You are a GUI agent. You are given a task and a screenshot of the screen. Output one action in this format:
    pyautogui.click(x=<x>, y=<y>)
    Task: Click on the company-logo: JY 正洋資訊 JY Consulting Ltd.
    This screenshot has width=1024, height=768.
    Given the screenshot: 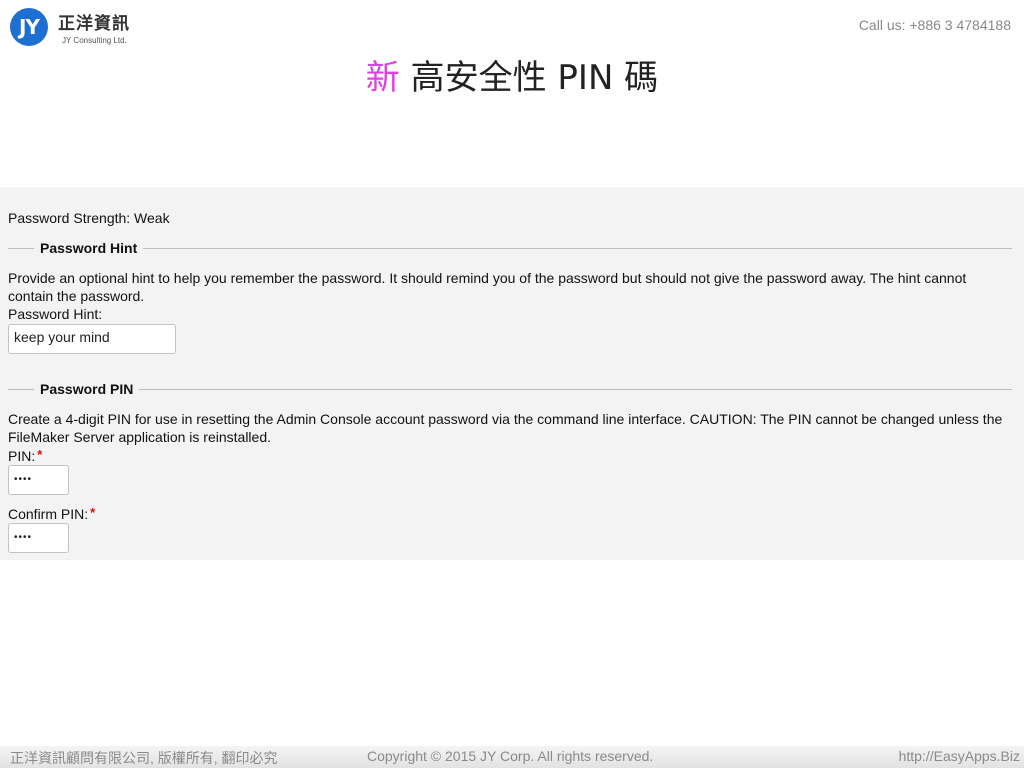 What is the action you would take?
    pyautogui.click(x=70, y=27)
    